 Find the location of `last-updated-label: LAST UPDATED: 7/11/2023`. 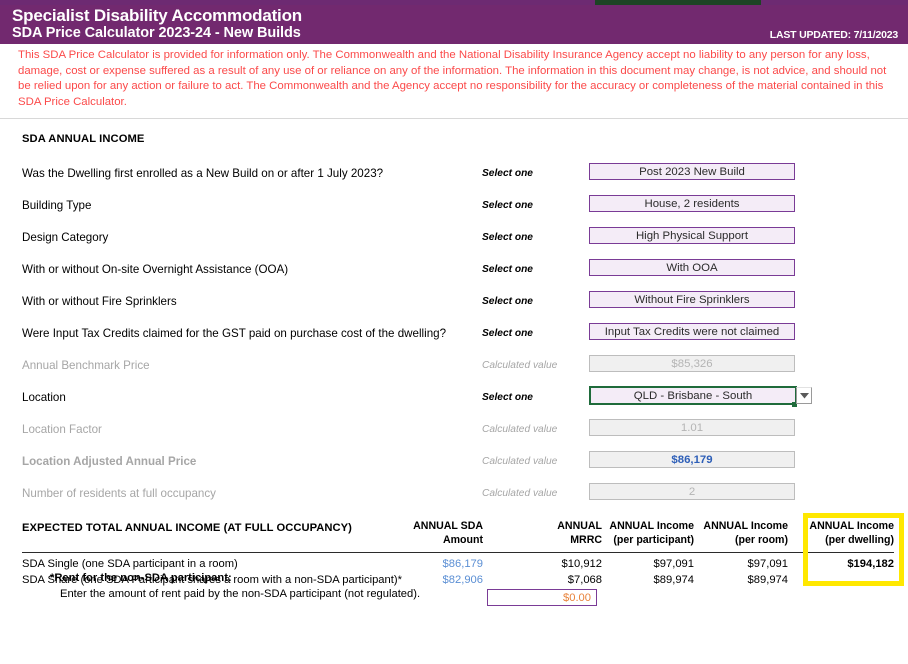

last-updated-label: LAST UPDATED: 7/11/2023 is located at coordinates (833, 35).